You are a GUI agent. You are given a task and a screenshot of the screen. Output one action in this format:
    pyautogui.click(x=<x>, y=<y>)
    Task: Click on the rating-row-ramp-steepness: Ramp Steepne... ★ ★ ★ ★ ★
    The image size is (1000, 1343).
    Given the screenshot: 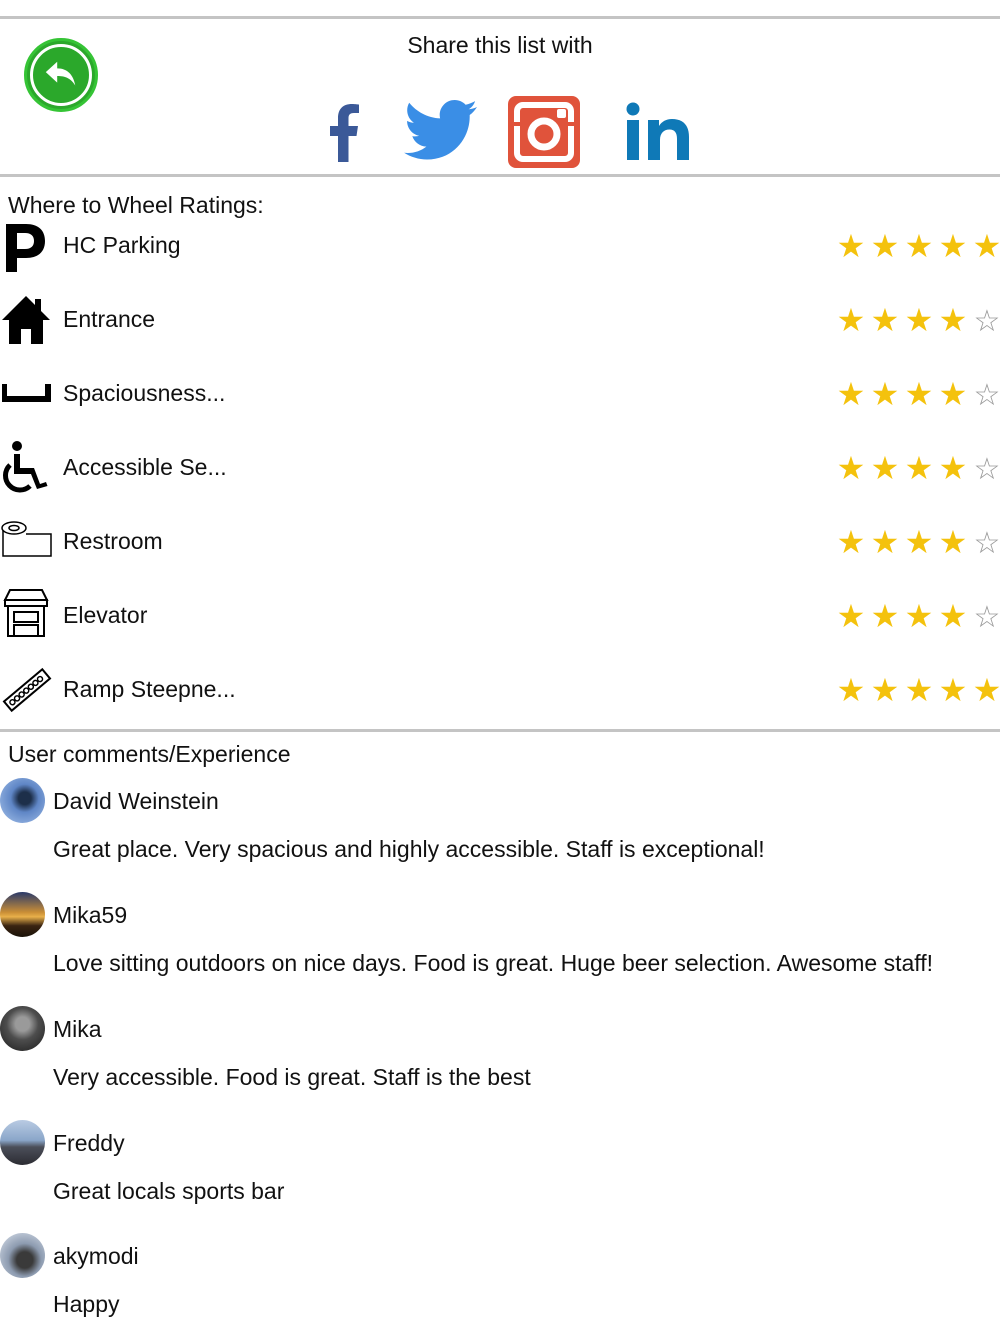 What is the action you would take?
    pyautogui.click(x=500, y=690)
    